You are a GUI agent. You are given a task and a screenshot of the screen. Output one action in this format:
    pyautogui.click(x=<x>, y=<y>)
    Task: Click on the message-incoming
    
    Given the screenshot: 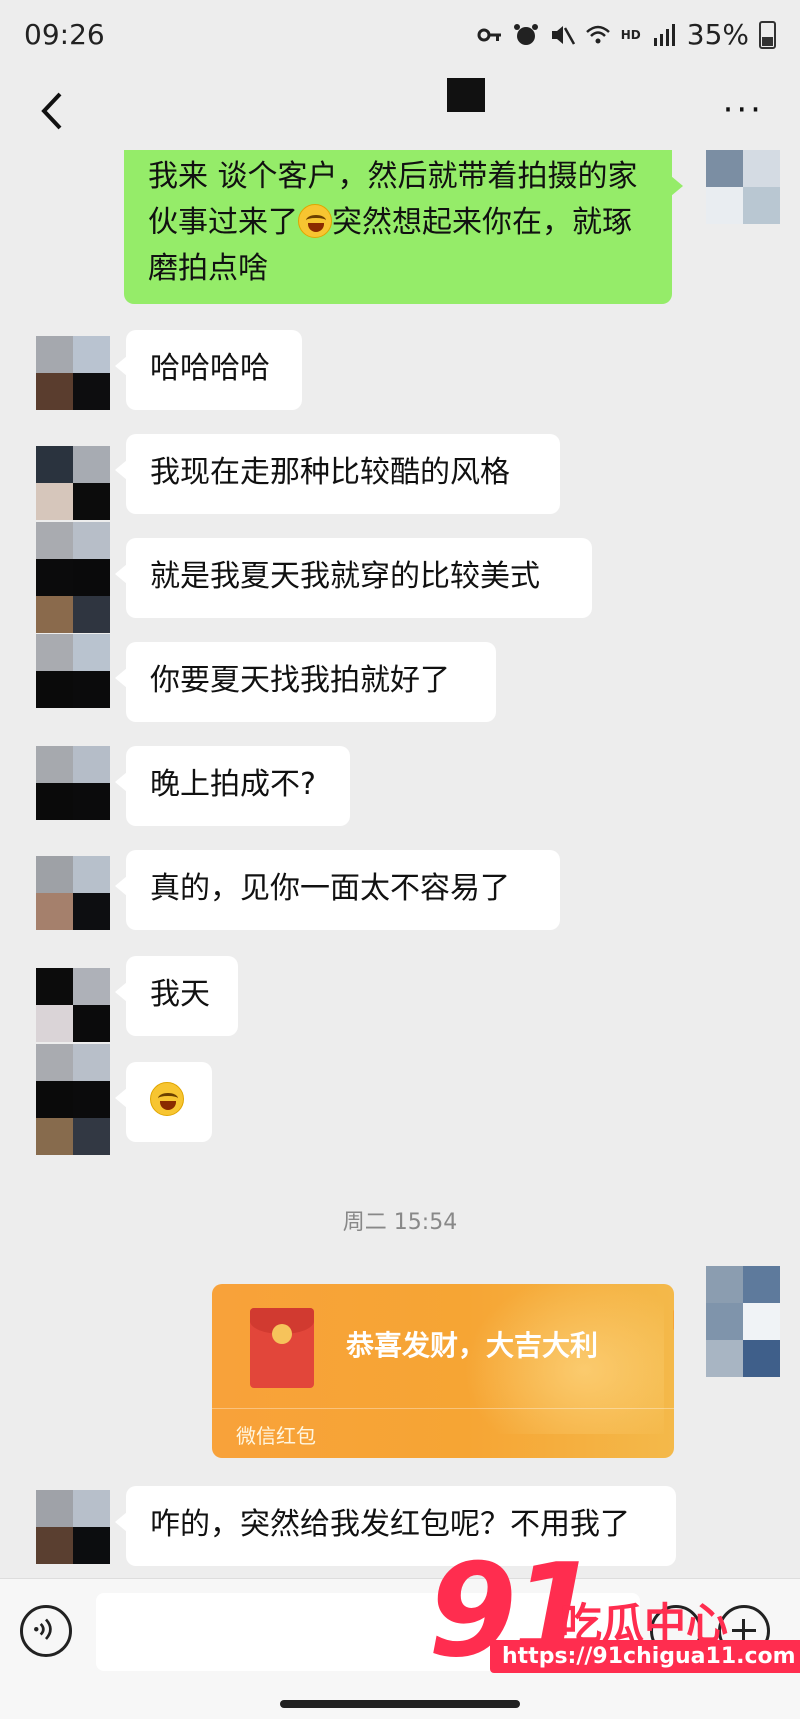 What is the action you would take?
    pyautogui.click(x=163, y=1102)
    